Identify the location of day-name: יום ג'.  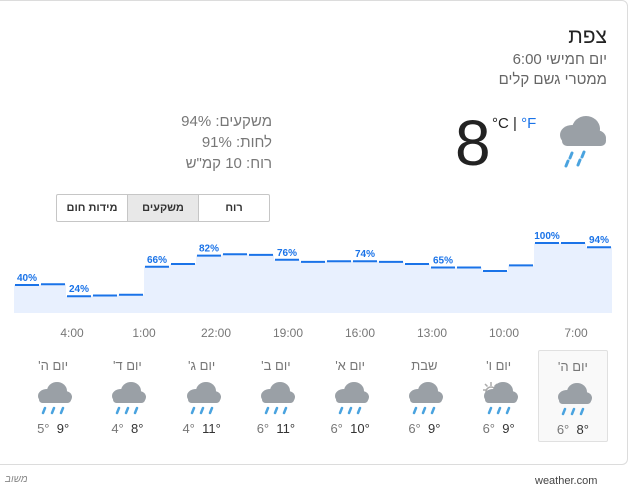
(202, 365).